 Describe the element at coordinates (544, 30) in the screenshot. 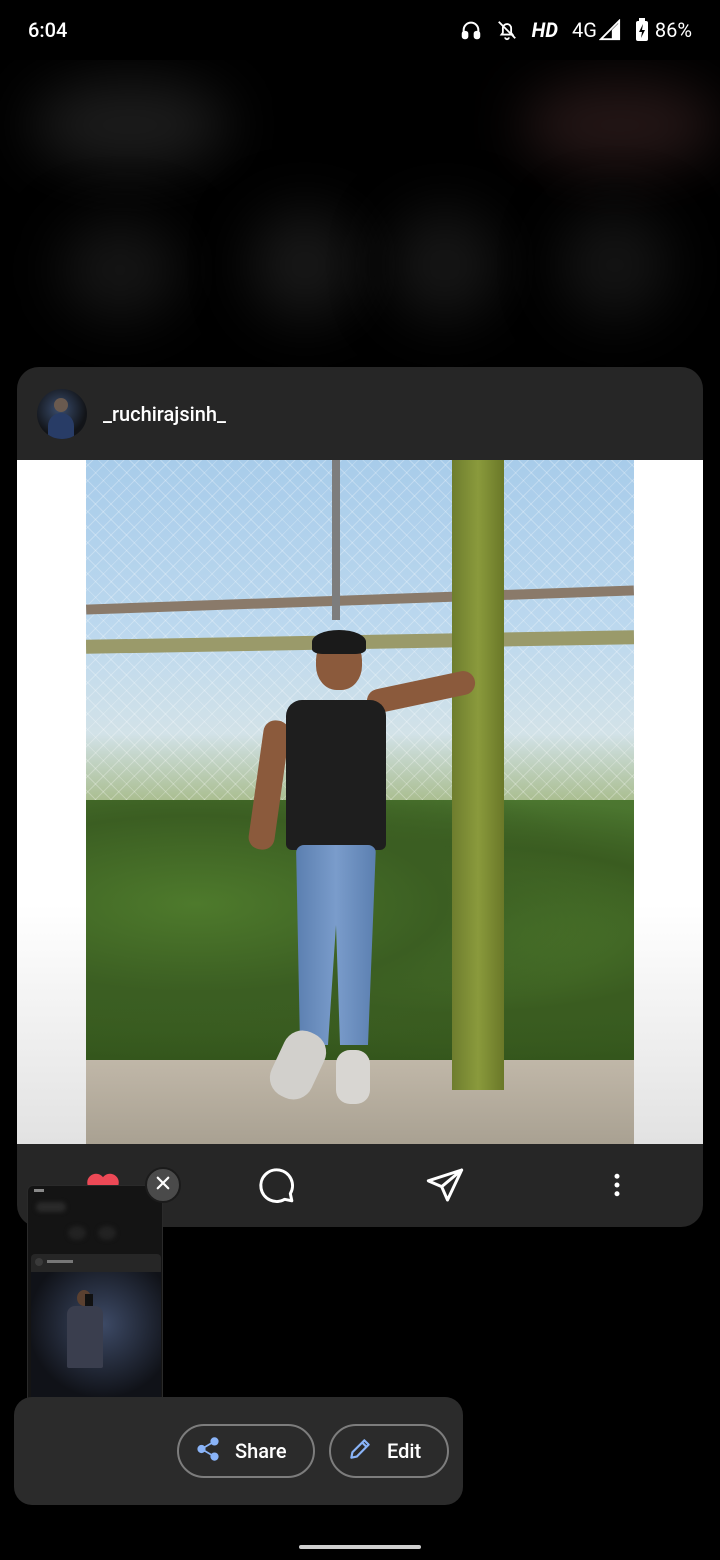

I see `hd-label: HD` at that location.